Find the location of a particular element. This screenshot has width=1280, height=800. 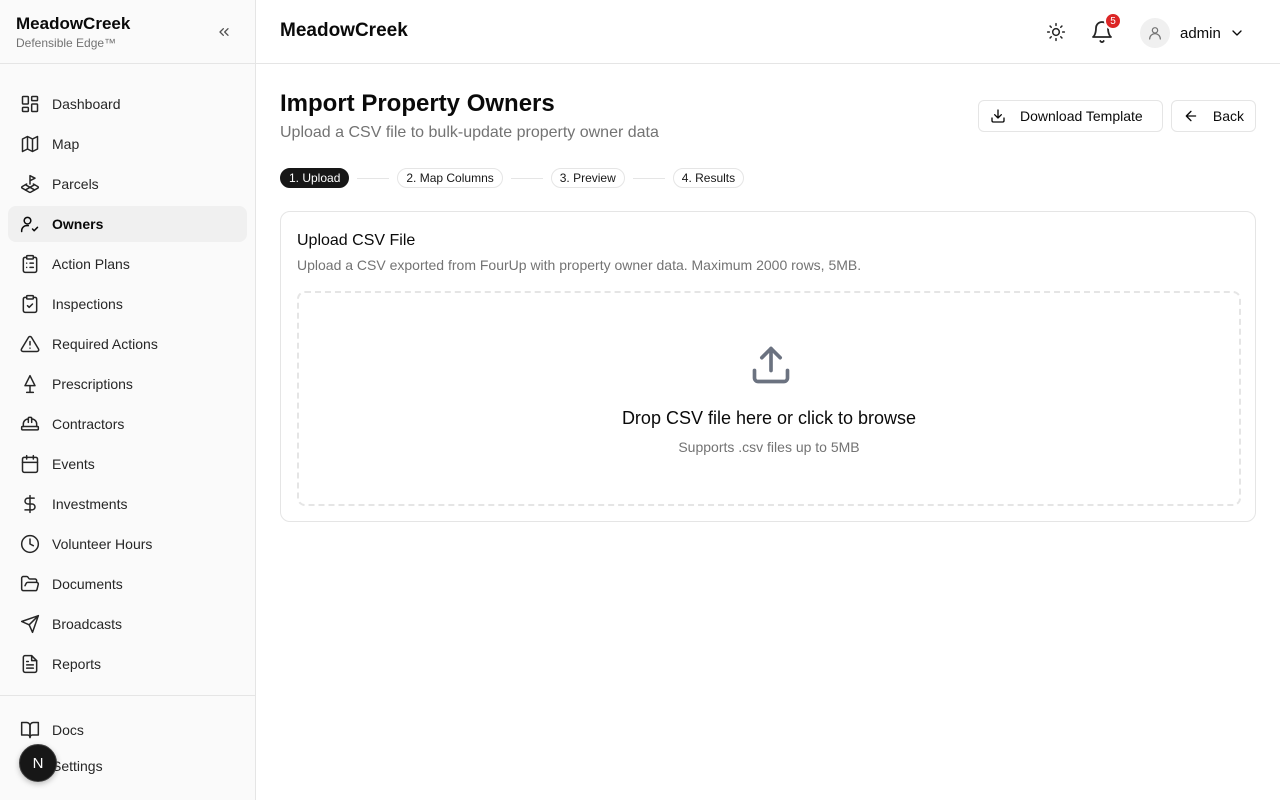

clock-icon is located at coordinates (30, 544).